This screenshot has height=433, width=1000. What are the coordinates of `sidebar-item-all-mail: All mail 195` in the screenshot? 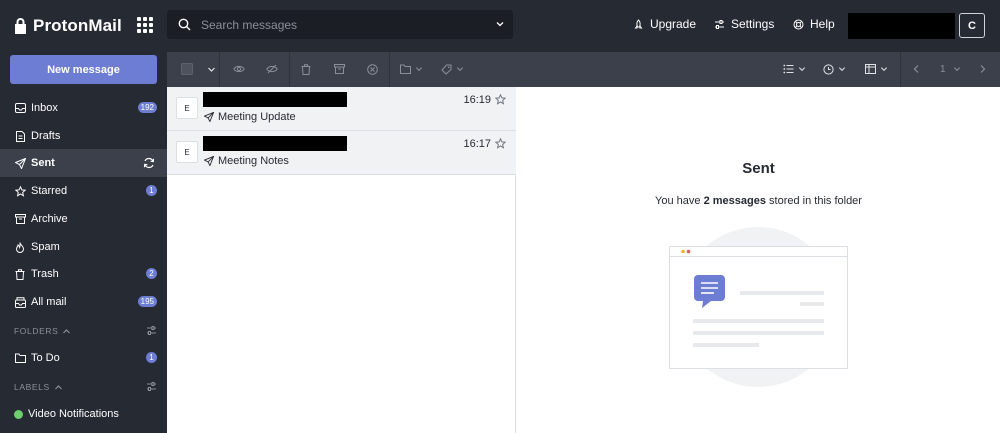 It's located at (83, 302).